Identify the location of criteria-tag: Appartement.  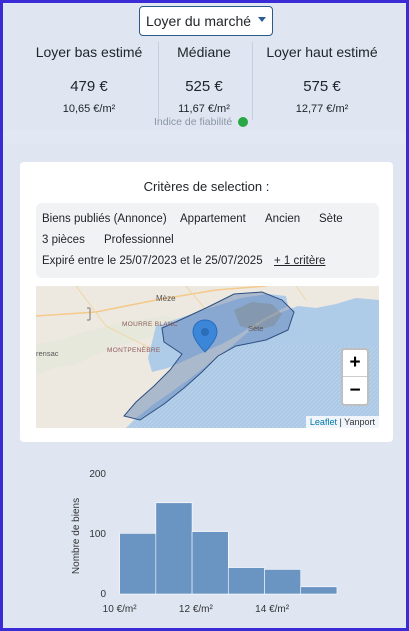
(213, 219).